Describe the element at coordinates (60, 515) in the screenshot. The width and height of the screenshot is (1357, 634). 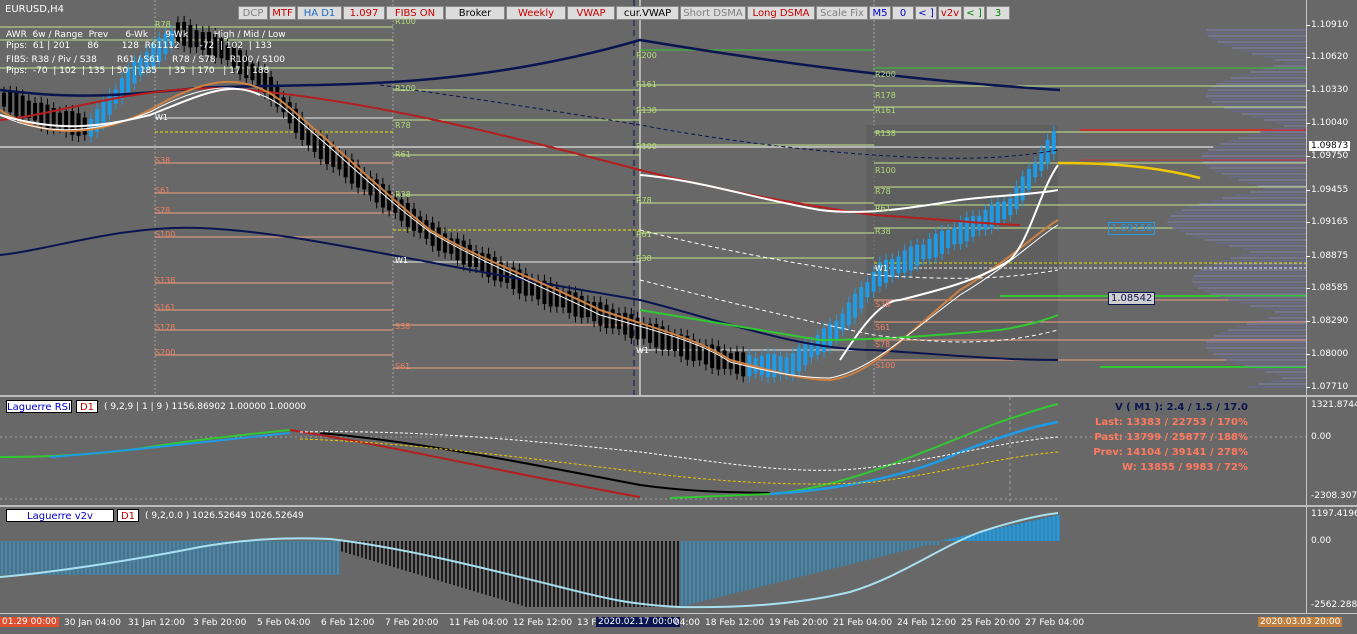
I see `laguerre-v2v-label: Laguerre v2v` at that location.